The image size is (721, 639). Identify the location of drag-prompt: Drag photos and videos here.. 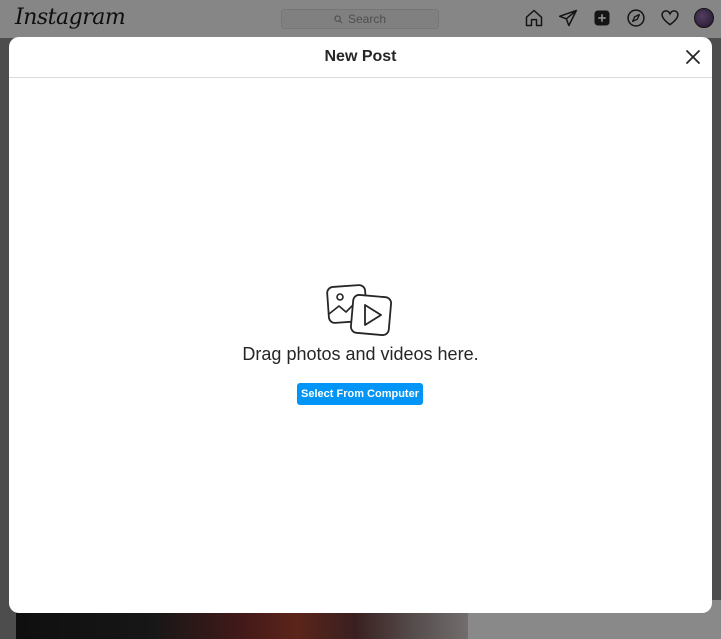
(360, 354).